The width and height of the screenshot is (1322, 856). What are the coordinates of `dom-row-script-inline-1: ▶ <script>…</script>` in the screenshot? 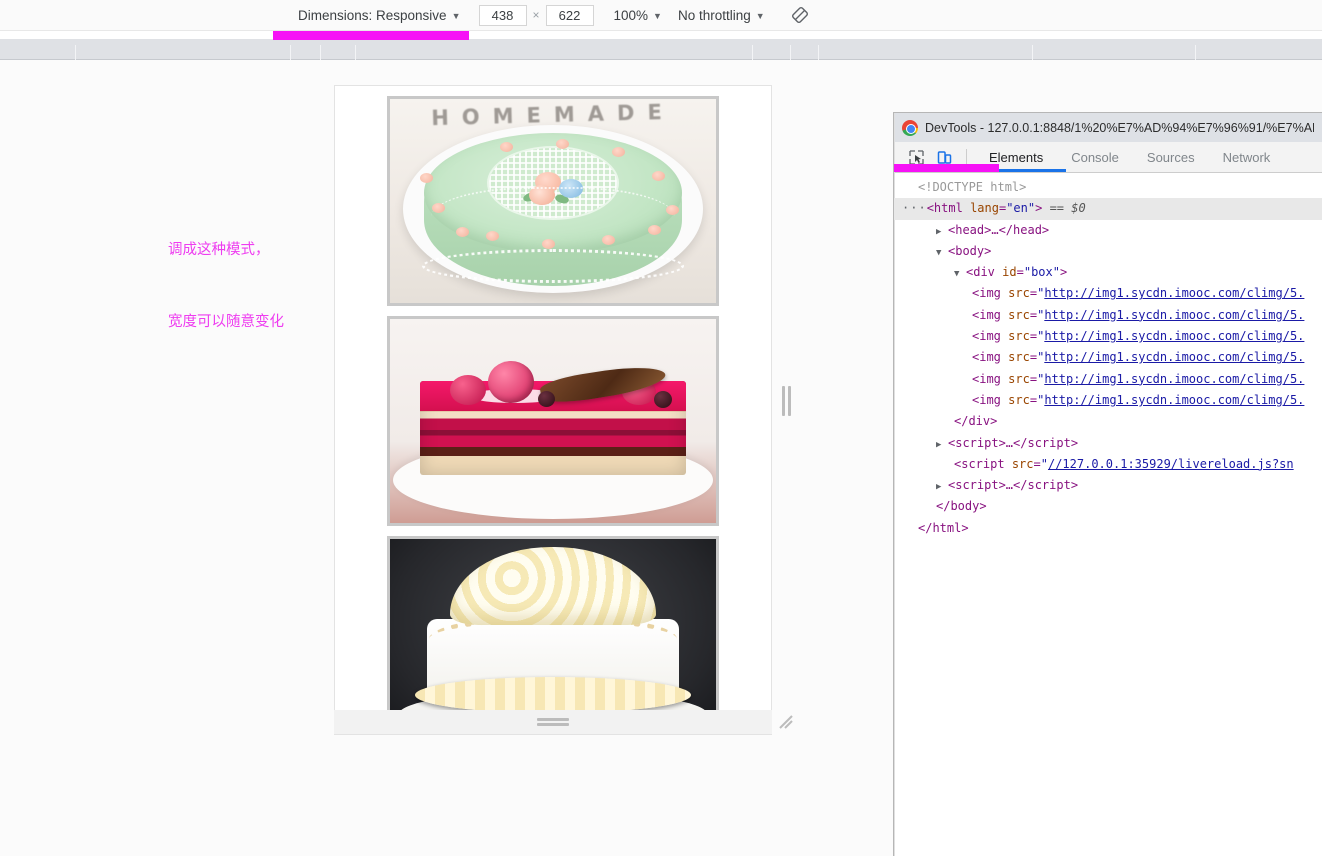 It's located at (1108, 443).